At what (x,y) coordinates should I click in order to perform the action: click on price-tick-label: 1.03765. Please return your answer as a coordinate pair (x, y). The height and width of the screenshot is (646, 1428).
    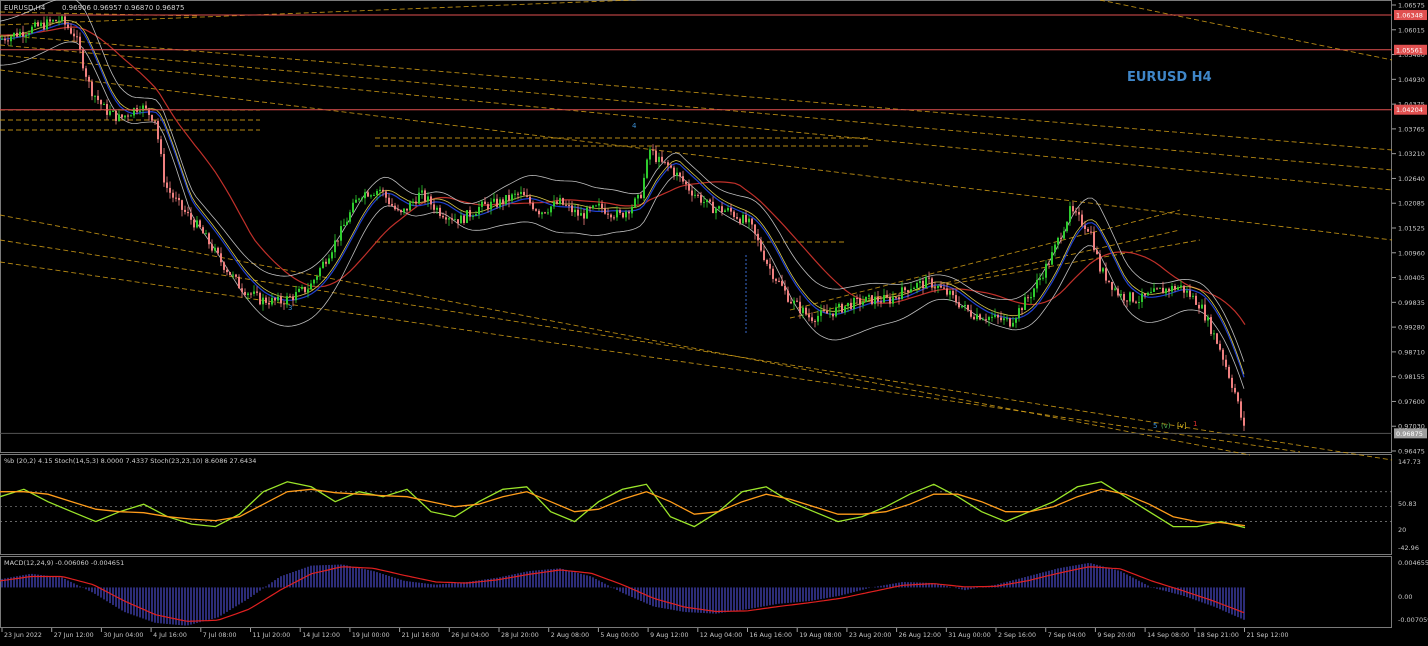
    Looking at the image, I should click on (1411, 129).